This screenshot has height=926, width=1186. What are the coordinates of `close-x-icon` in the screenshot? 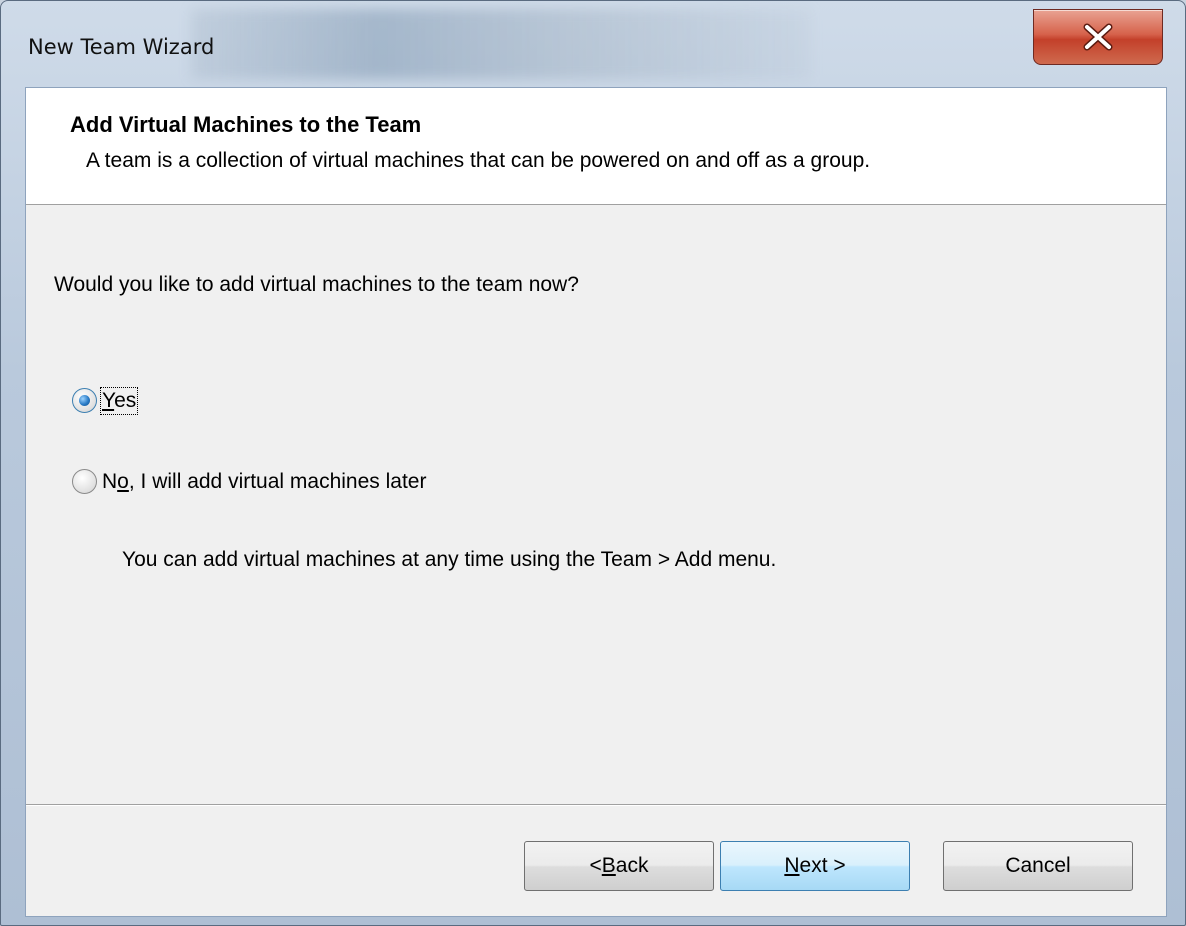 It's located at (1098, 37).